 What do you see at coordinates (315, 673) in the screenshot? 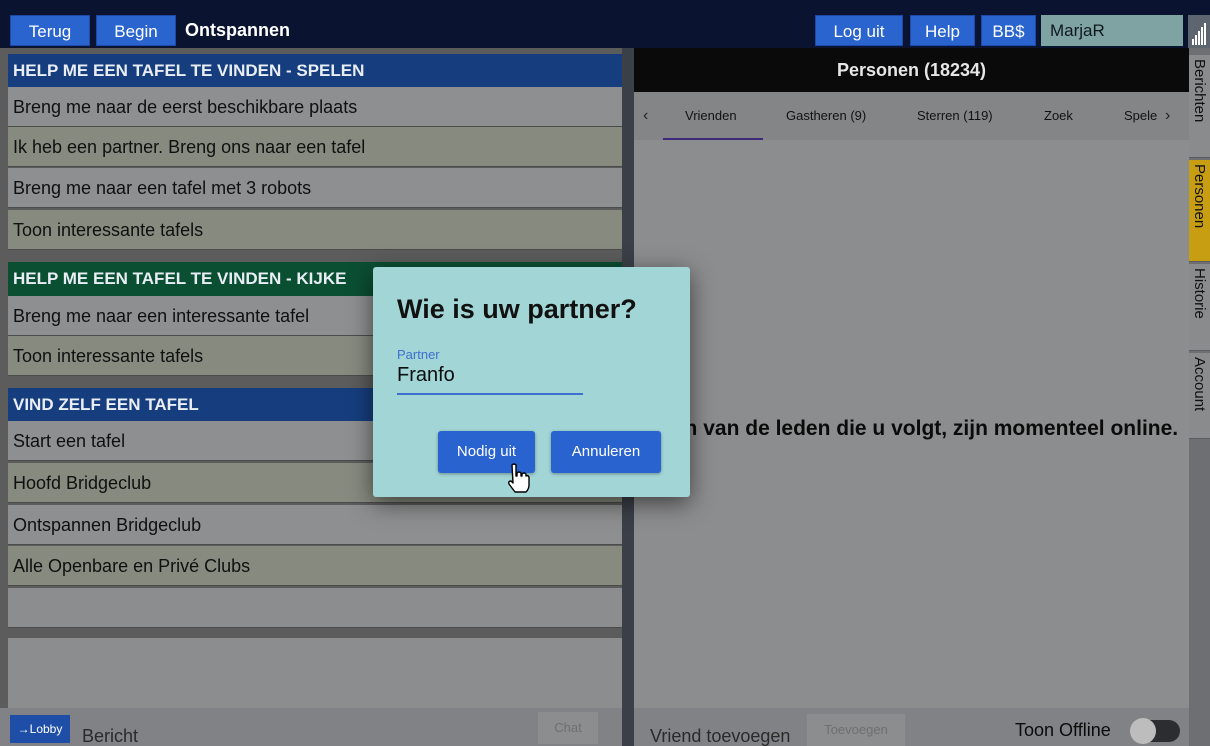
I see `chat-log` at bounding box center [315, 673].